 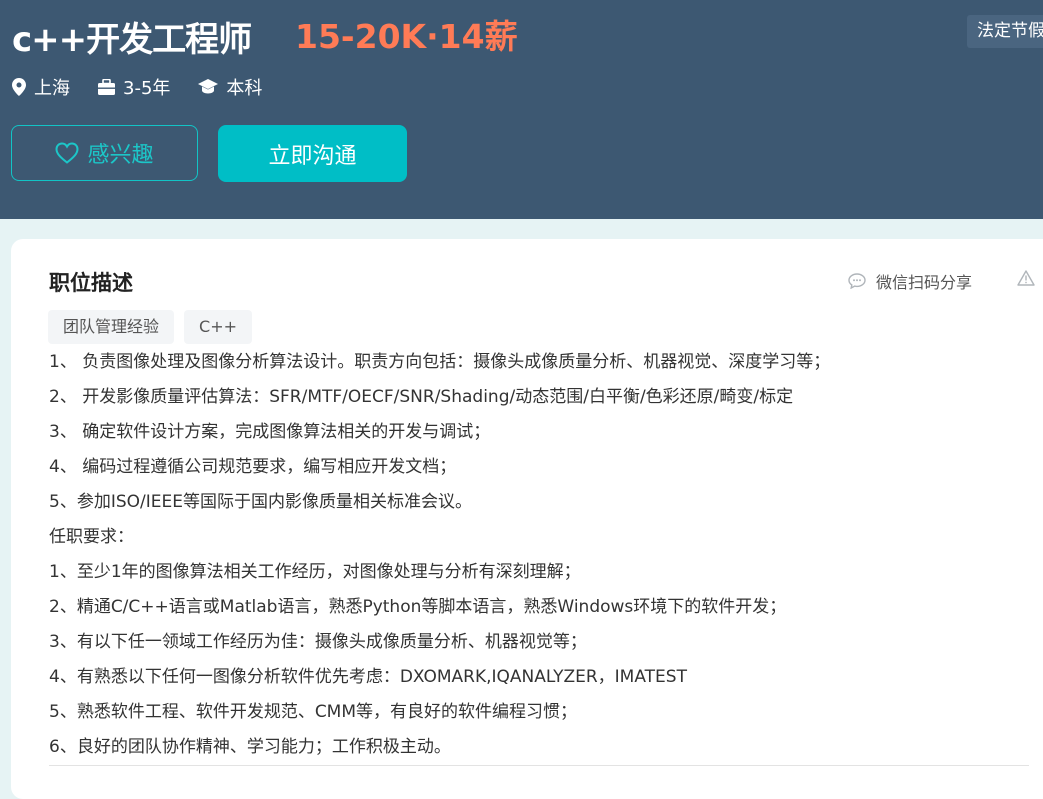 What do you see at coordinates (120, 155) in the screenshot?
I see `interest-label: 感兴趣` at bounding box center [120, 155].